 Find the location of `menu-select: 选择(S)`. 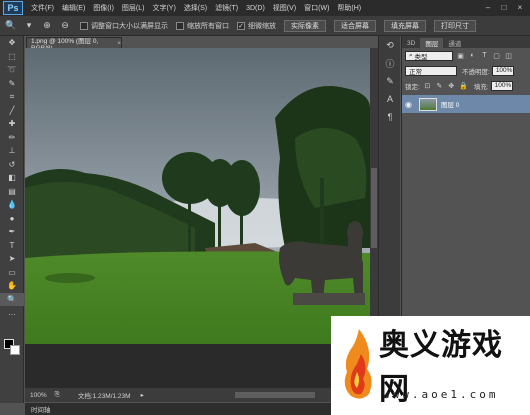

menu-select: 选择(S) is located at coordinates (195, 8).